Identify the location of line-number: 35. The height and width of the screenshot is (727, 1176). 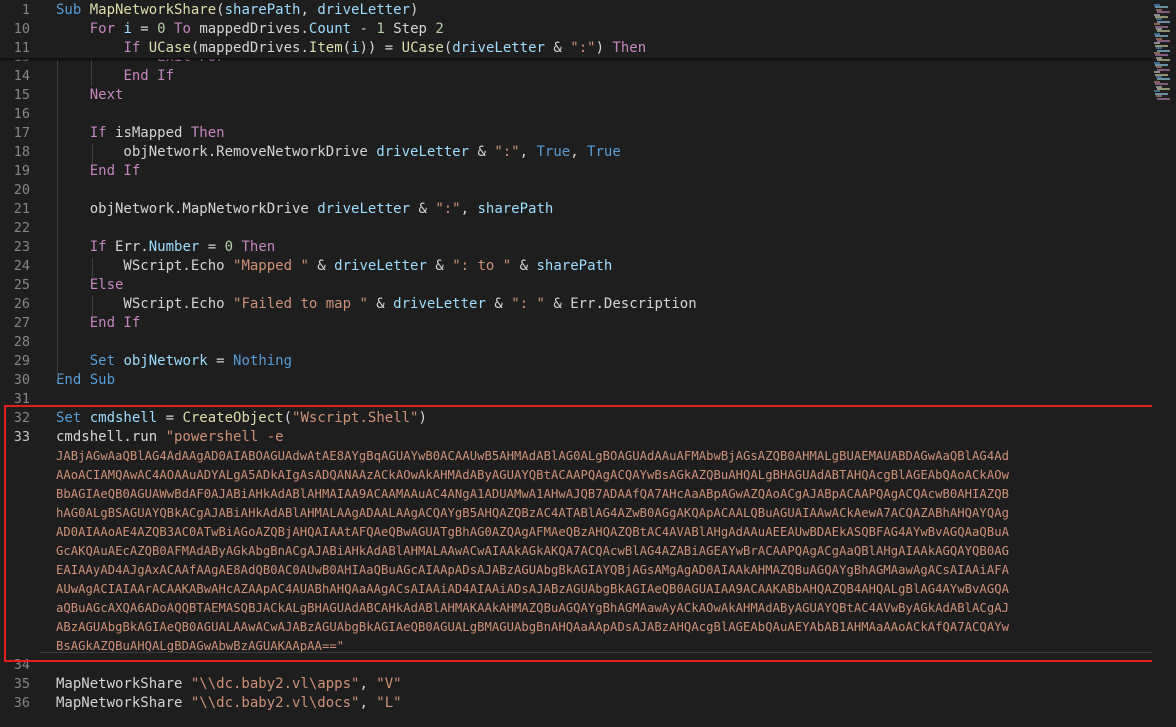
(21, 684).